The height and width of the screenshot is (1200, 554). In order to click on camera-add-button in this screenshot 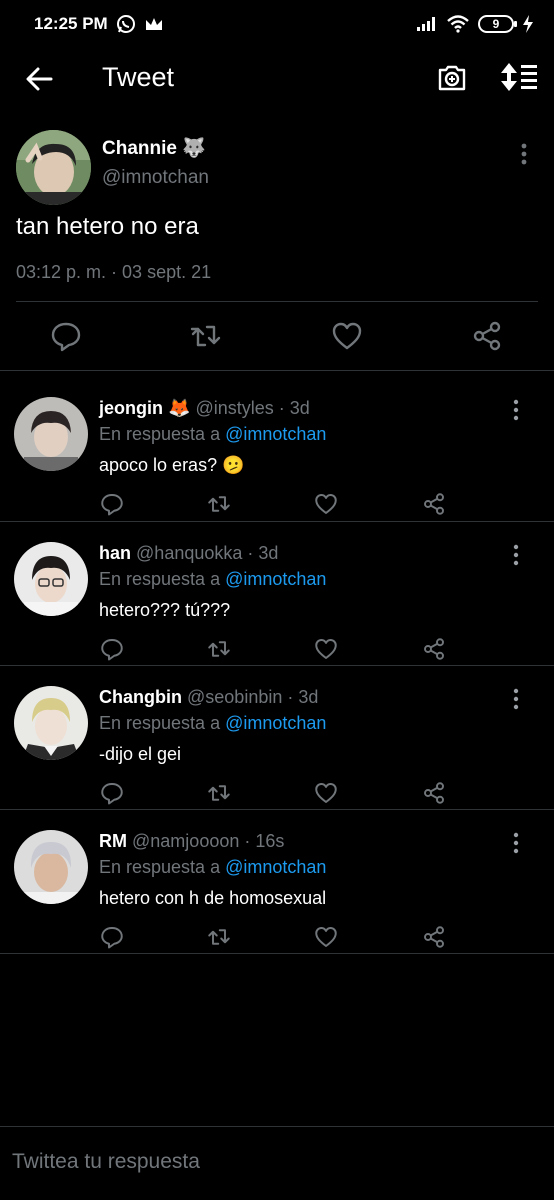, I will do `click(453, 79)`.